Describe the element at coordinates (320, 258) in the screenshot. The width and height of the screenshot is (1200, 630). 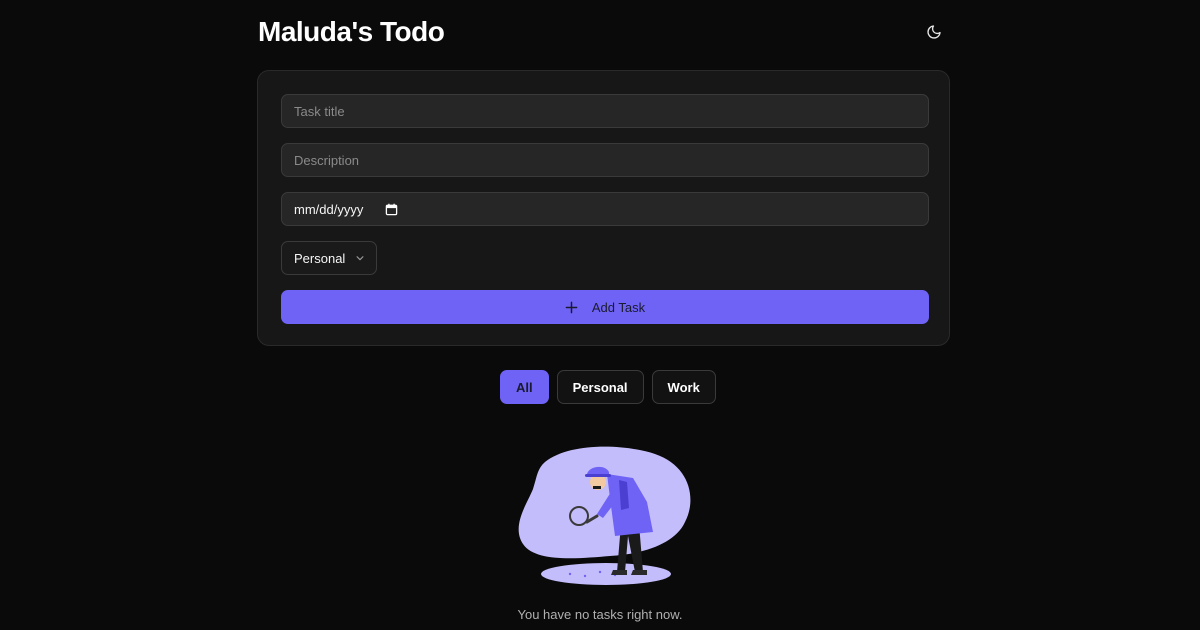
I see `category-selected-value: Personal` at that location.